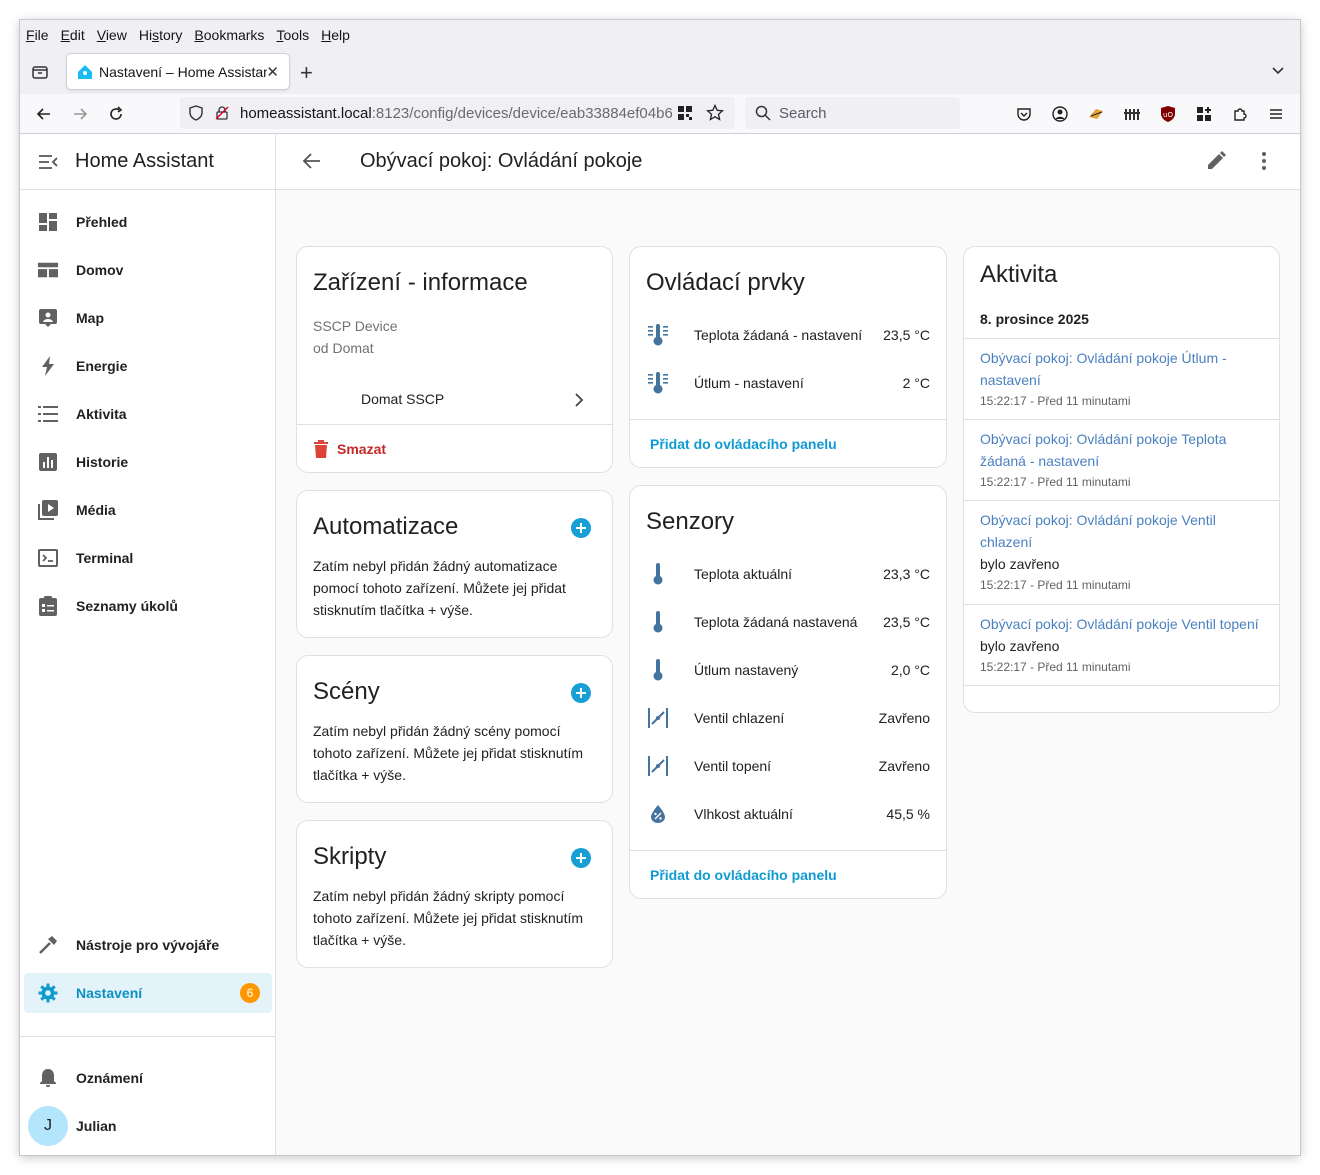 The image size is (1320, 1175). Describe the element at coordinates (1276, 114) in the screenshot. I see `hamburger-menu-icon` at that location.